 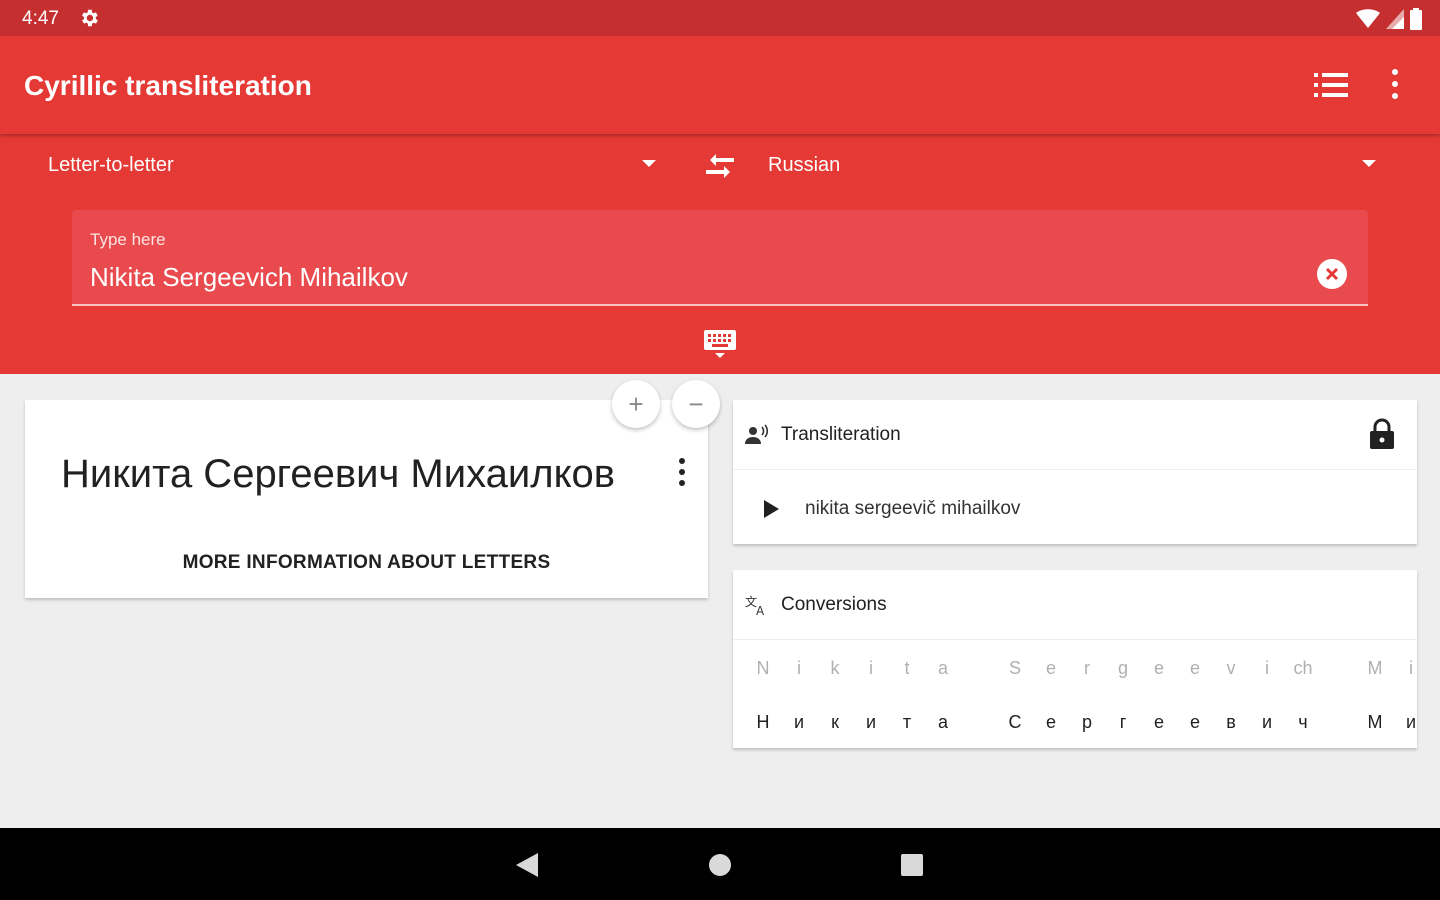 What do you see at coordinates (720, 258) in the screenshot?
I see `text-input-field: Type here` at bounding box center [720, 258].